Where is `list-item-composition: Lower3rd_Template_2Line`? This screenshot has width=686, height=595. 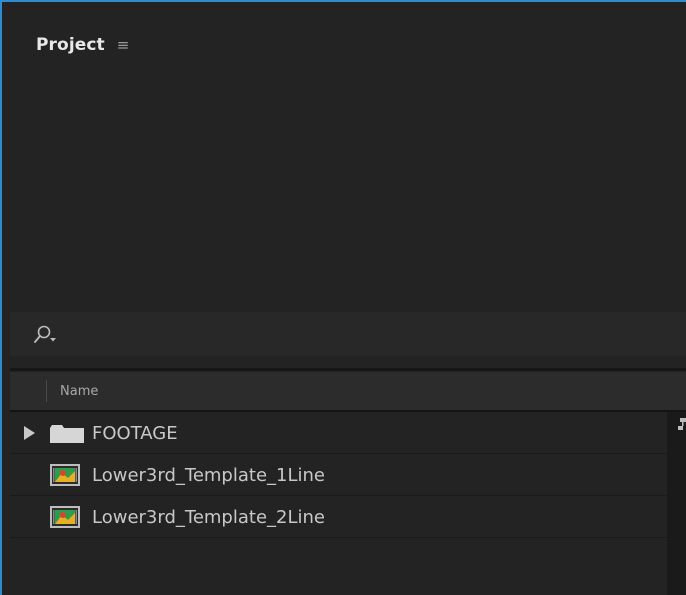
list-item-composition: Lower3rd_Template_2Line is located at coordinates (348, 517).